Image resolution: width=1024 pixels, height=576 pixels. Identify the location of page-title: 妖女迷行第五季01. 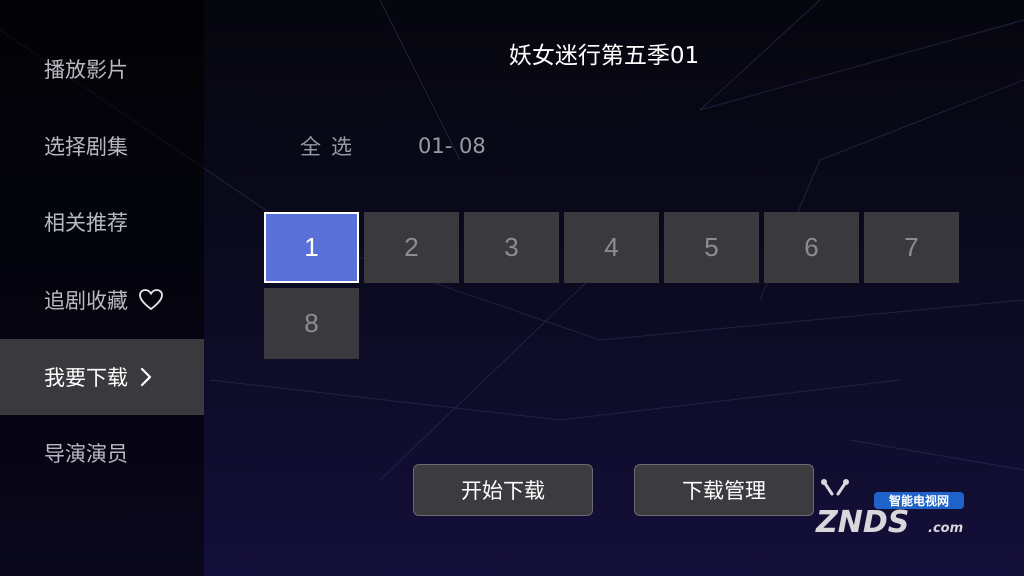
(604, 56).